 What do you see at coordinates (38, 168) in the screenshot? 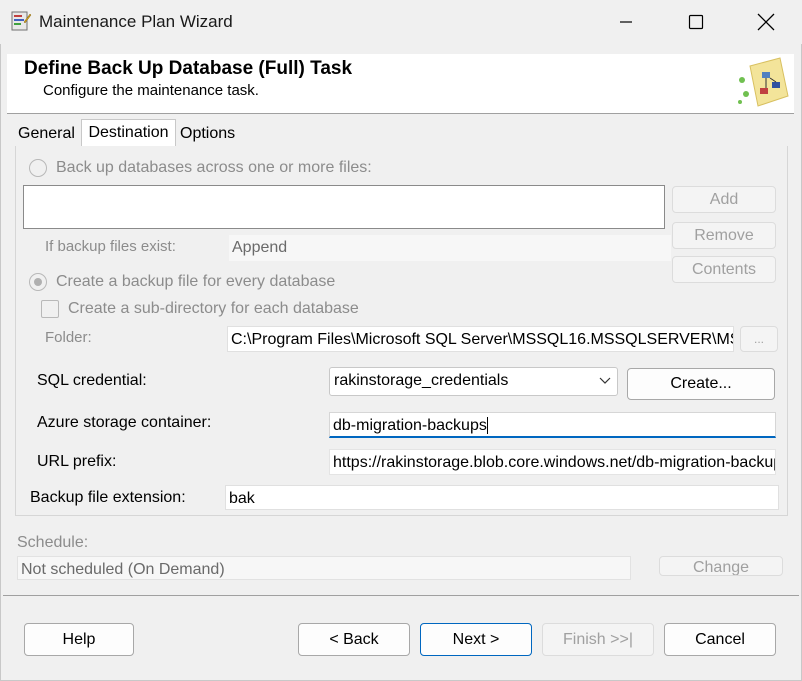
I see `across-files-radio` at bounding box center [38, 168].